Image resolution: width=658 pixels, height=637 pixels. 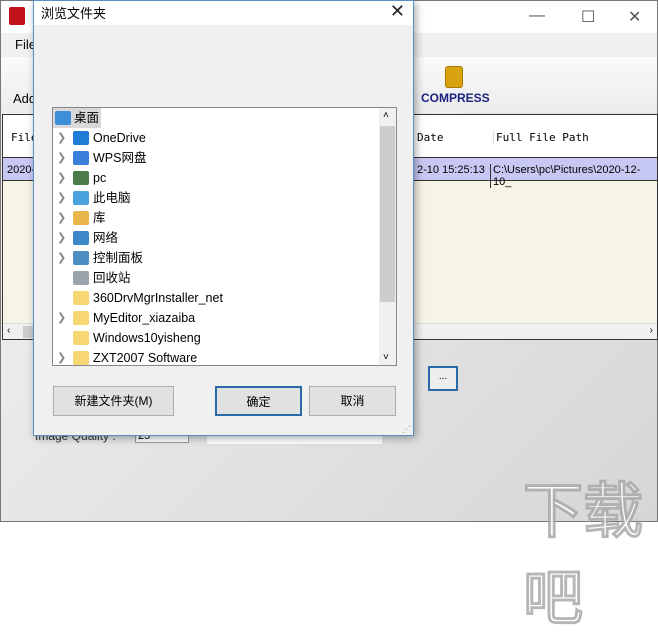 What do you see at coordinates (99, 218) in the screenshot?
I see `tree-item-label: 库` at bounding box center [99, 218].